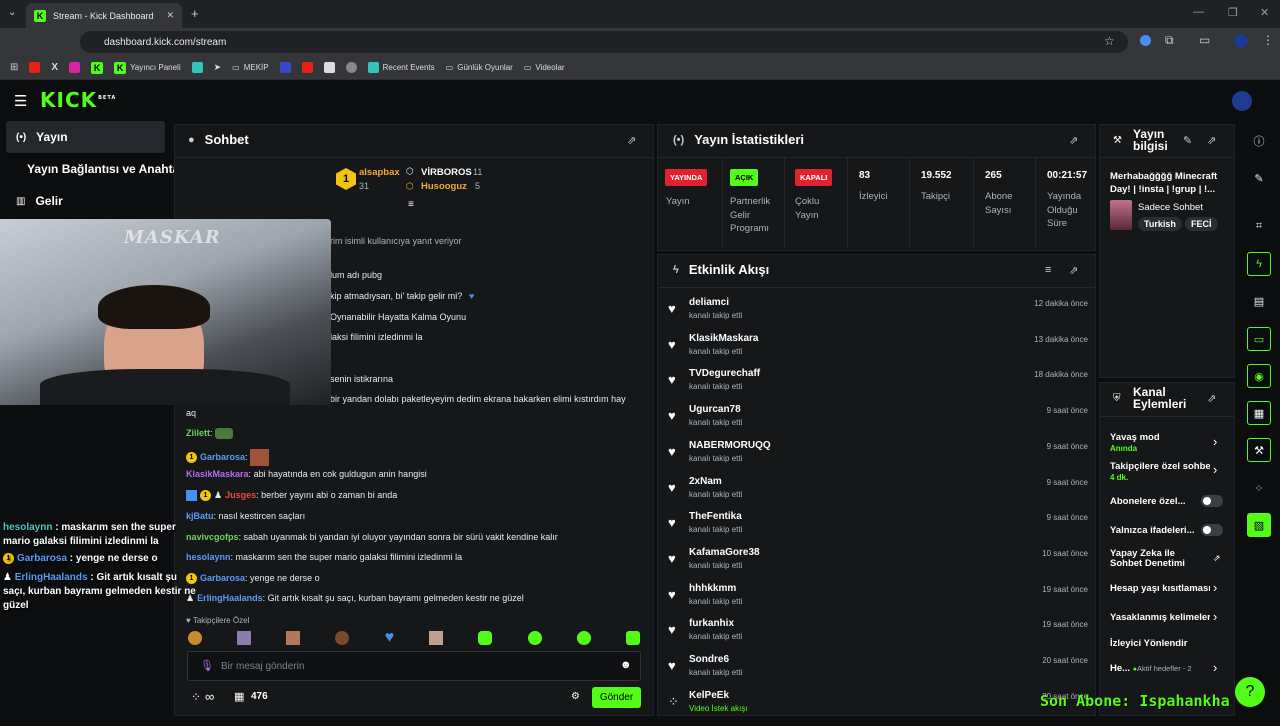  Describe the element at coordinates (878, 315) in the screenshot. I see `activity-item: ♥ deliamci kanalı takip etti 12 dakika önce` at that location.